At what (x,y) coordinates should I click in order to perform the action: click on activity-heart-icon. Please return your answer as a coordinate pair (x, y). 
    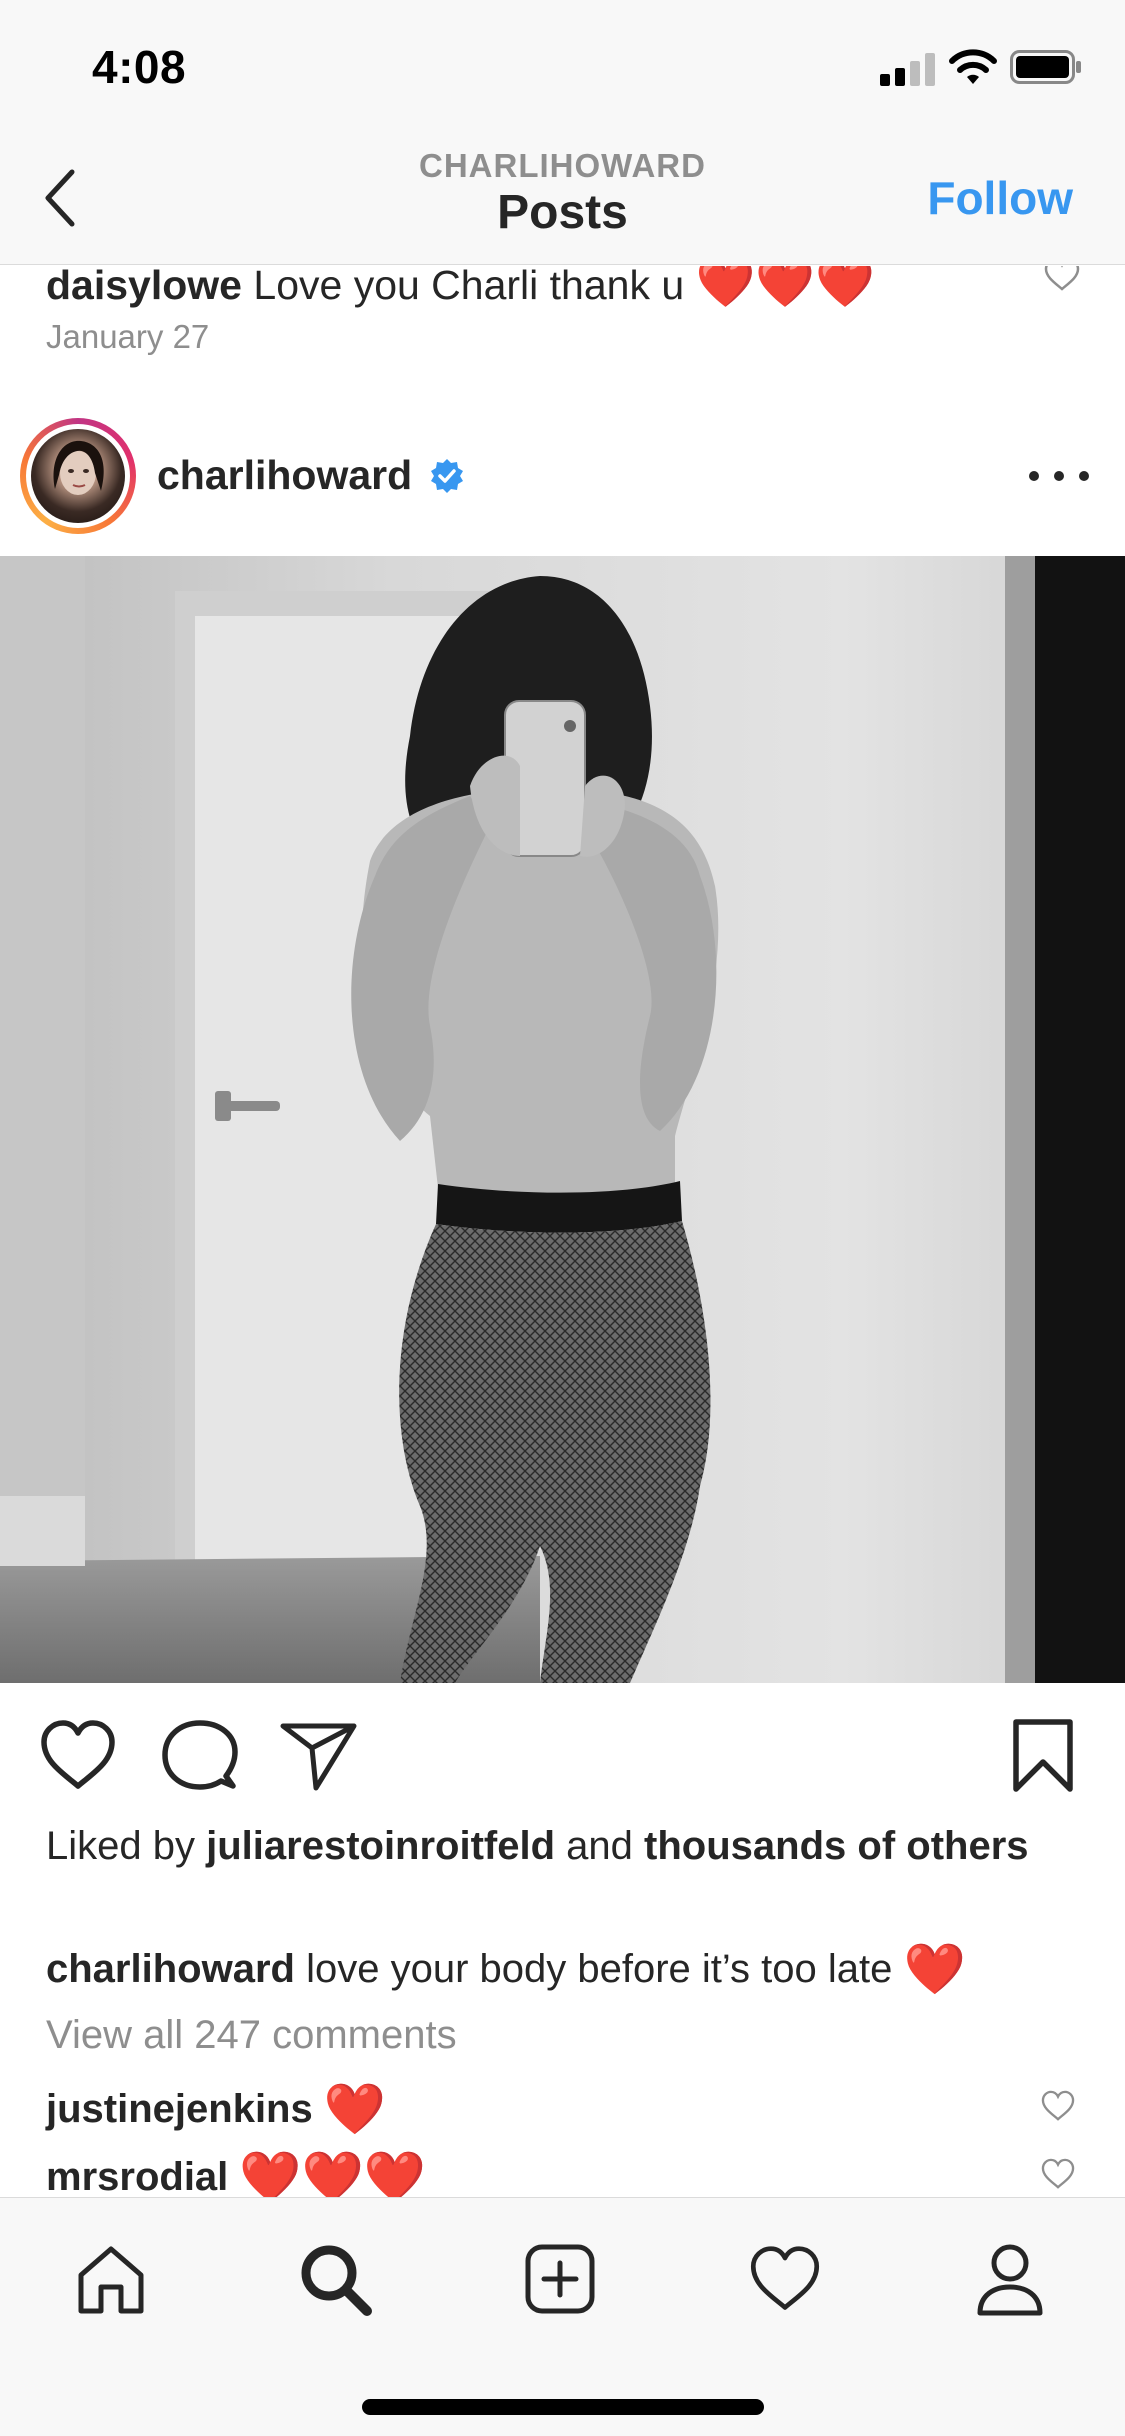
    Looking at the image, I should click on (785, 2278).